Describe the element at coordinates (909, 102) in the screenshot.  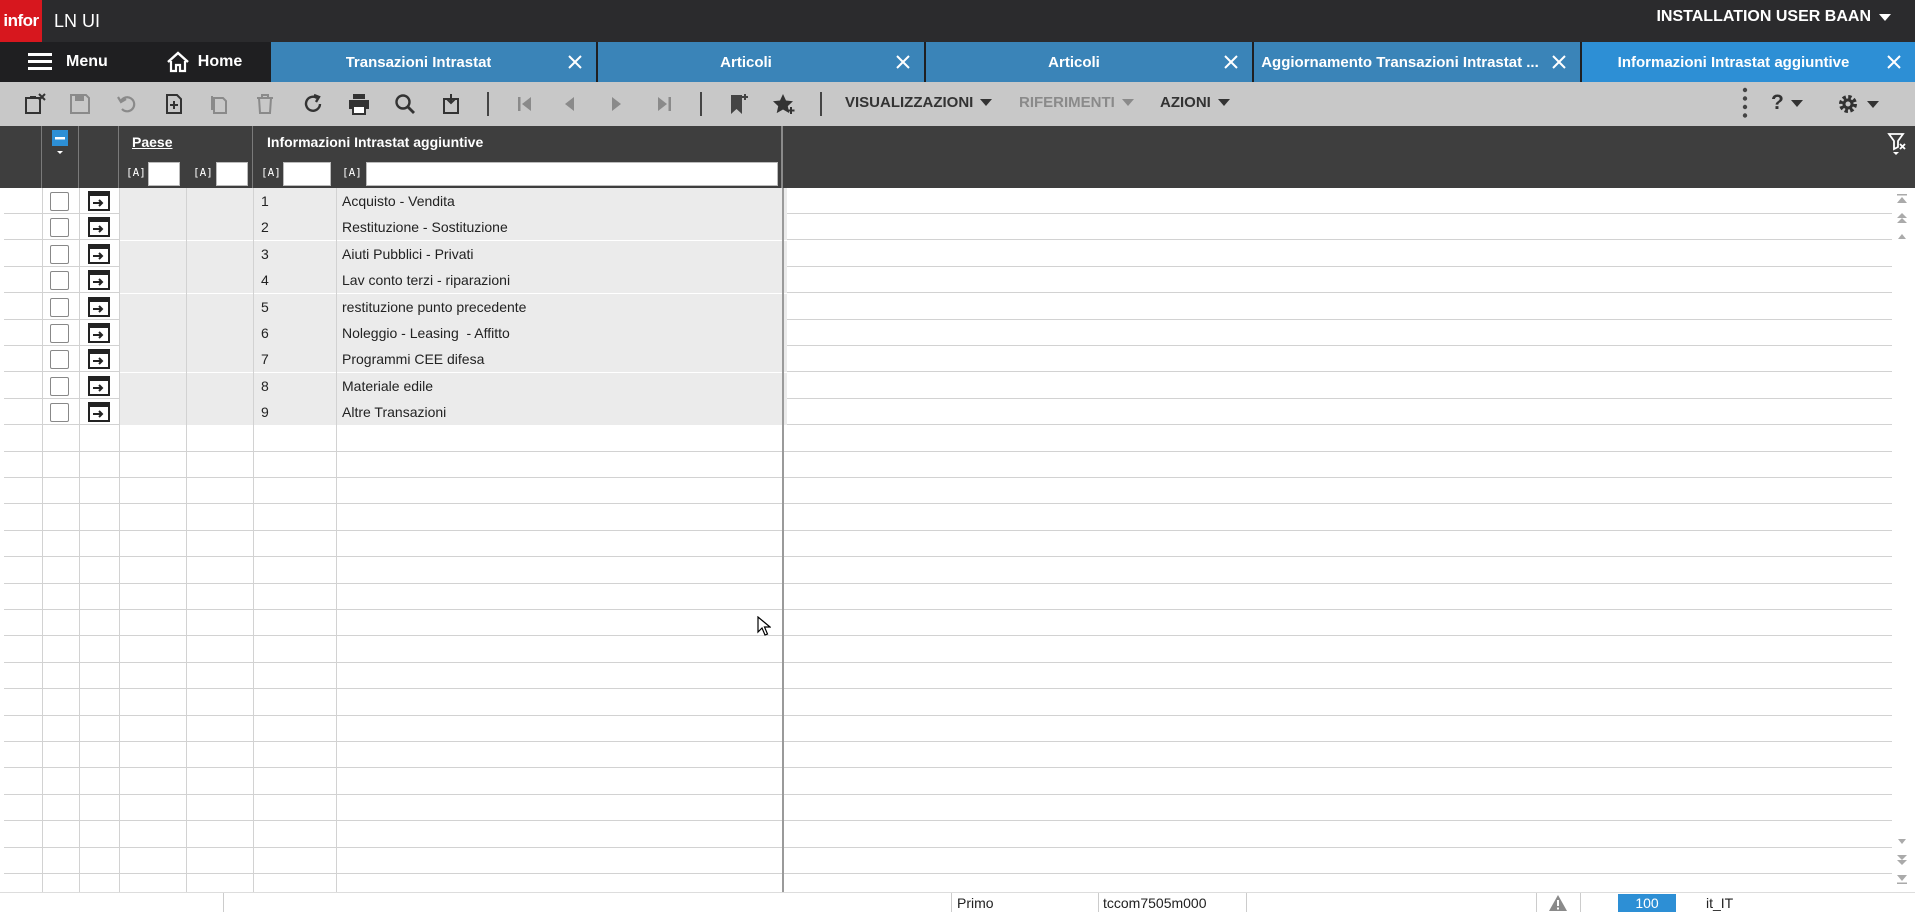
I see `views-menu-label: VISUALIZZAZIONI` at that location.